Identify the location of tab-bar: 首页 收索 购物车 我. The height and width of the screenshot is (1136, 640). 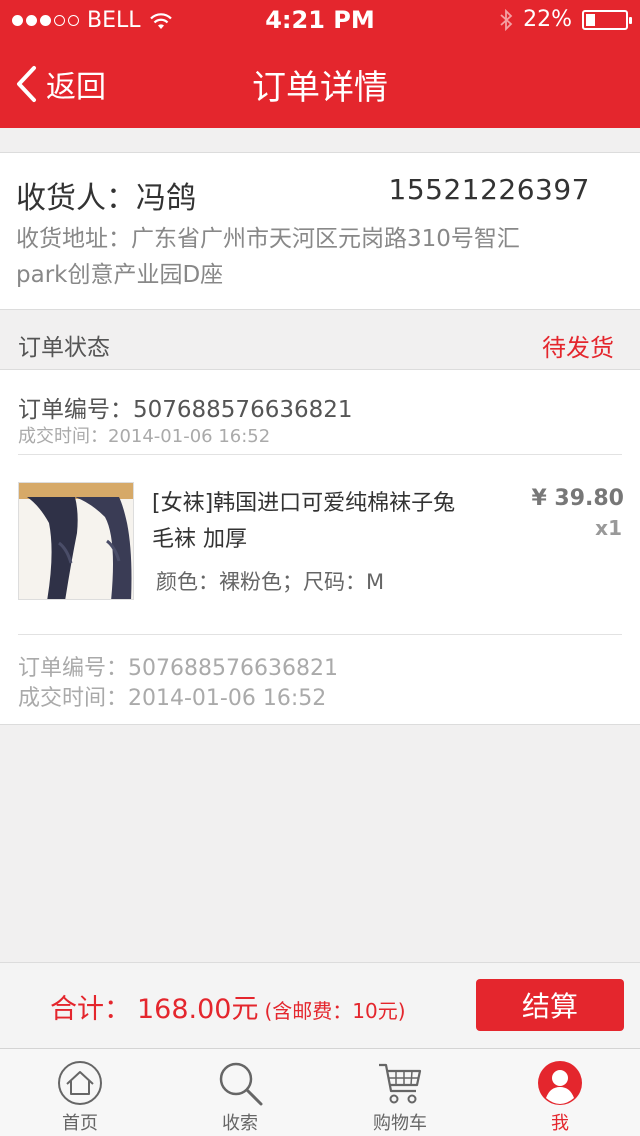
(320, 1092).